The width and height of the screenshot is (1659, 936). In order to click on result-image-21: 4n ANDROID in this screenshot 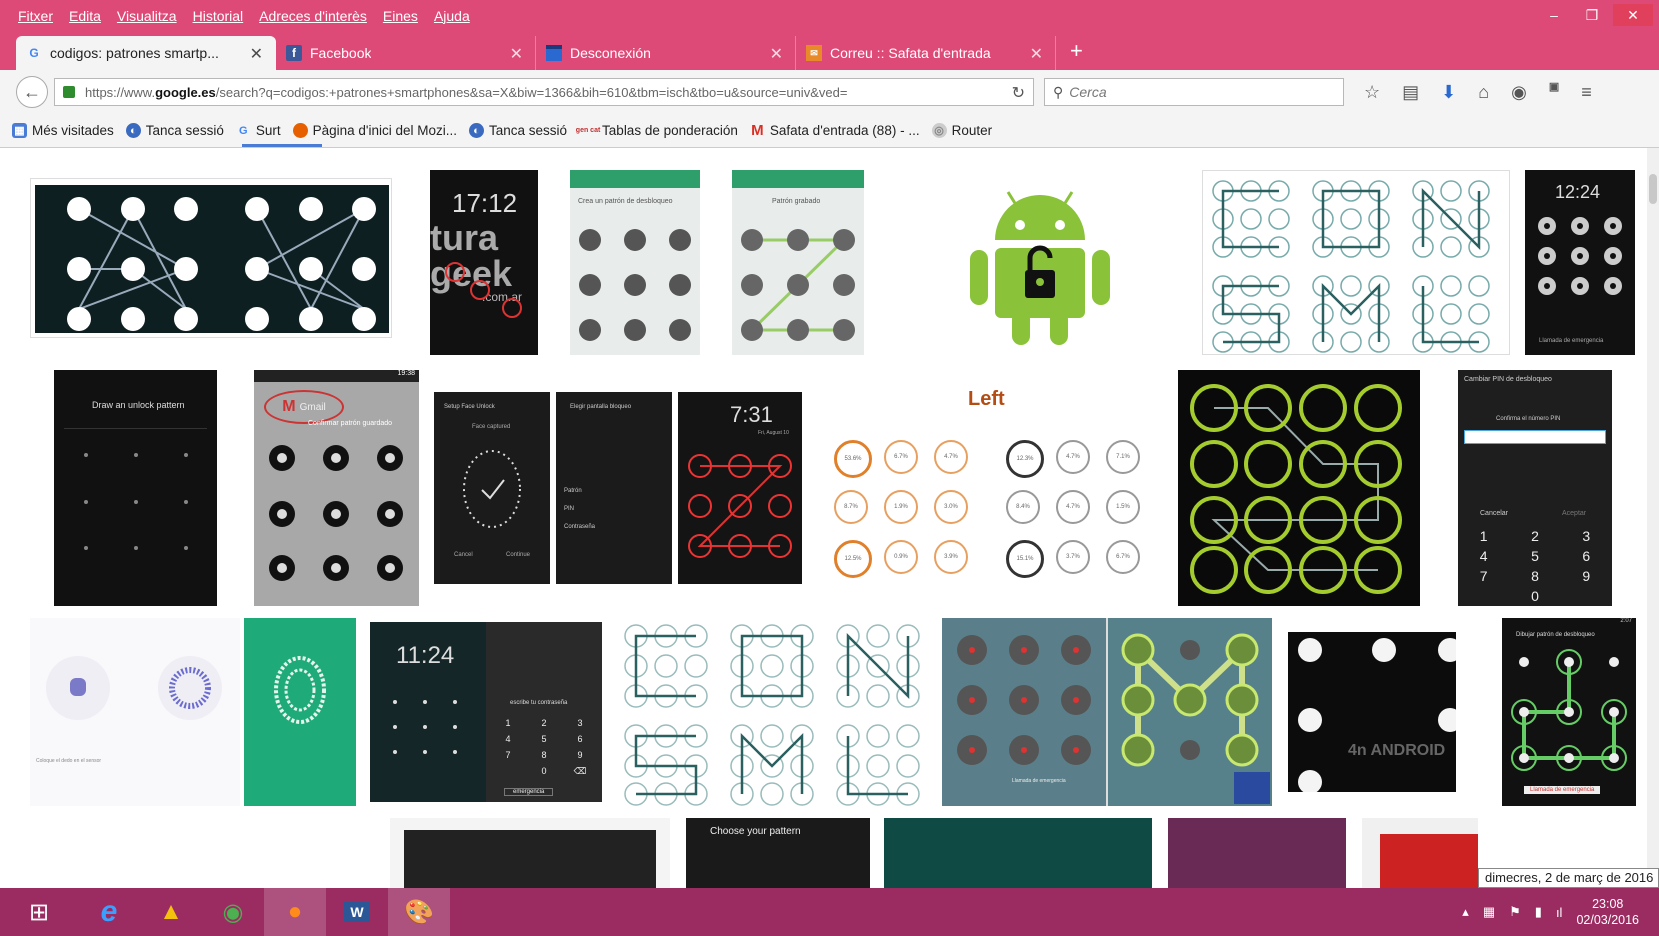, I will do `click(1372, 712)`.